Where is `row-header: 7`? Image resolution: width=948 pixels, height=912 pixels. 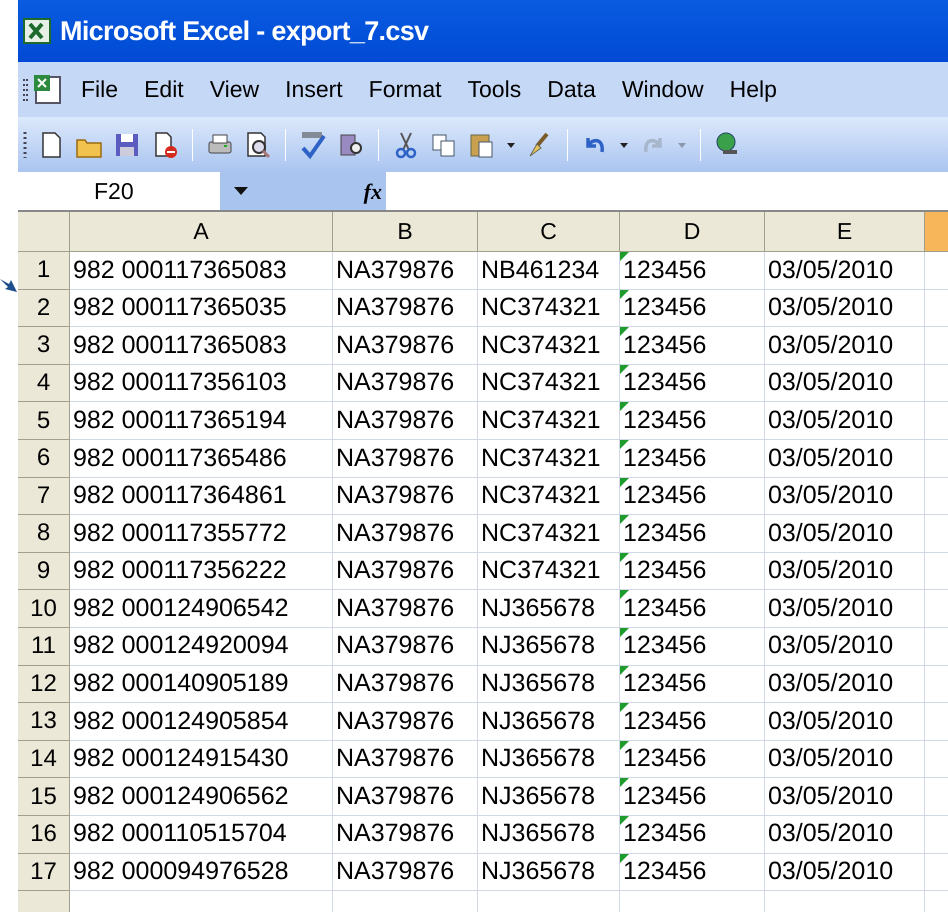 row-header: 7 is located at coordinates (44, 497).